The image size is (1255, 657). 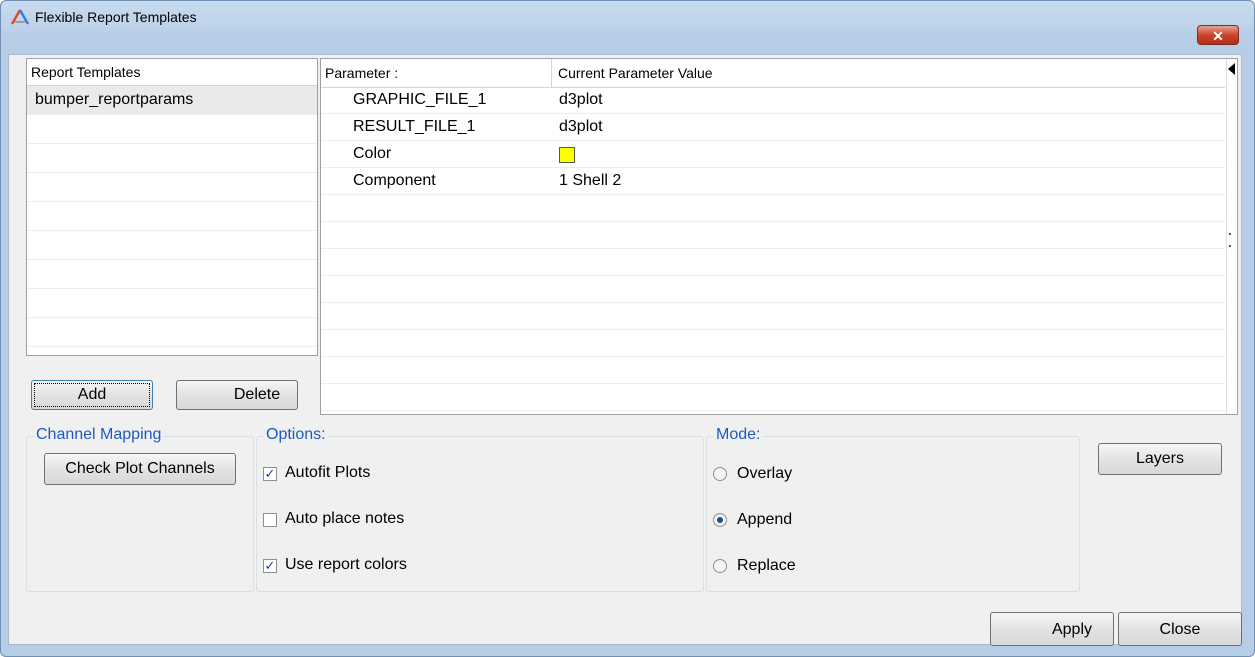 What do you see at coordinates (420, 99) in the screenshot?
I see `parameter-name: GRAPHIC_FILE_1` at bounding box center [420, 99].